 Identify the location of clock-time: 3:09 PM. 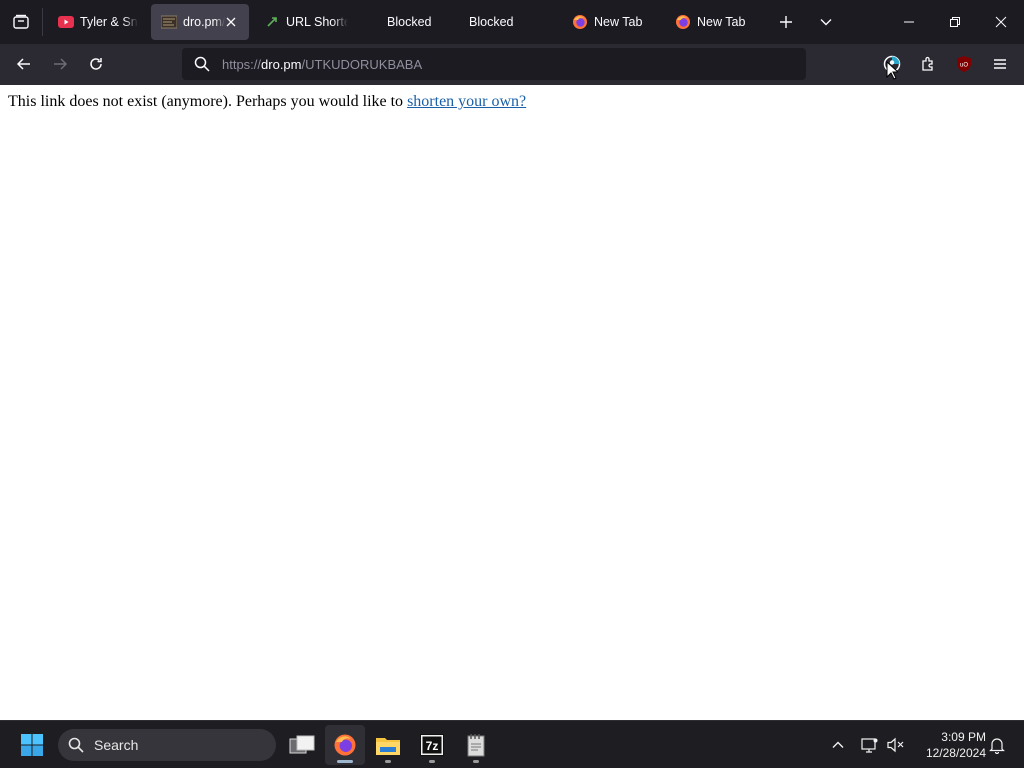
(963, 737).